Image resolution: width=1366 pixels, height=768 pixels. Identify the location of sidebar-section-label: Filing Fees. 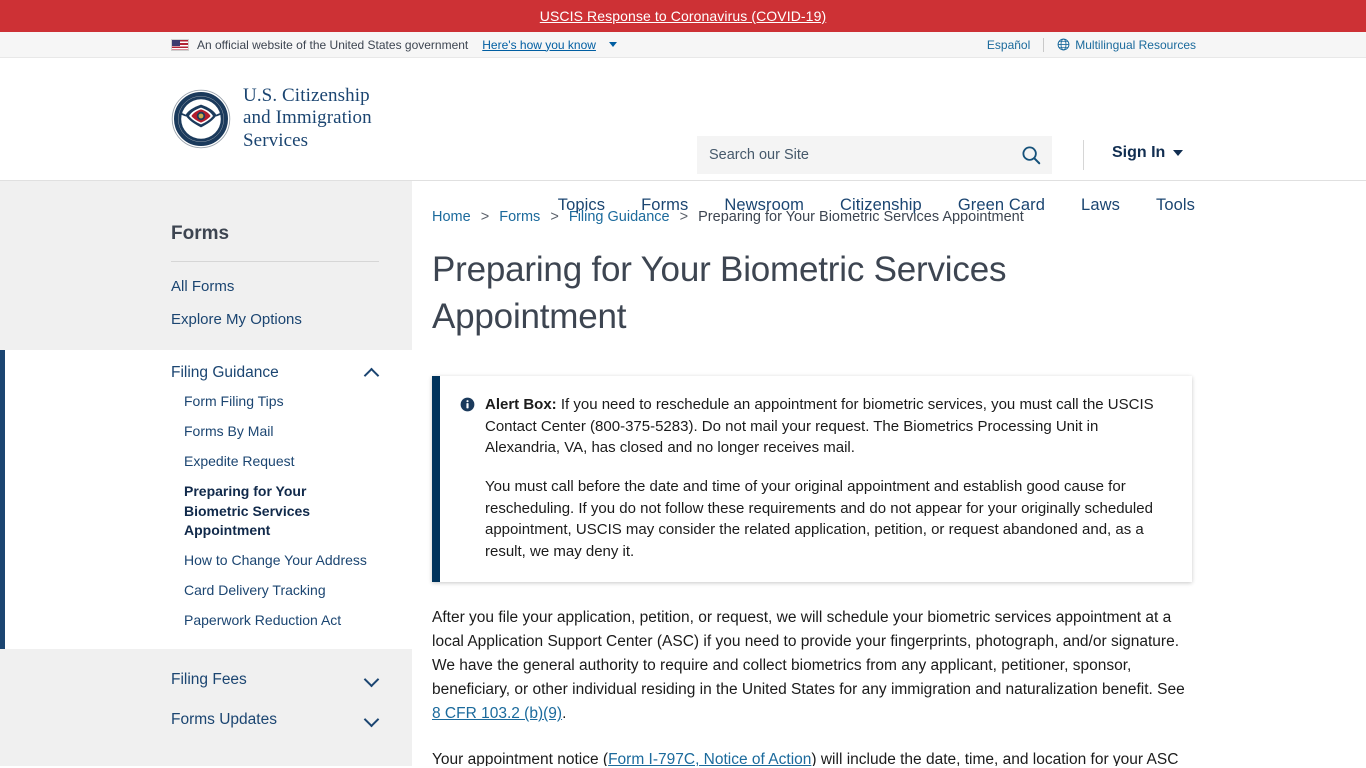
(209, 679).